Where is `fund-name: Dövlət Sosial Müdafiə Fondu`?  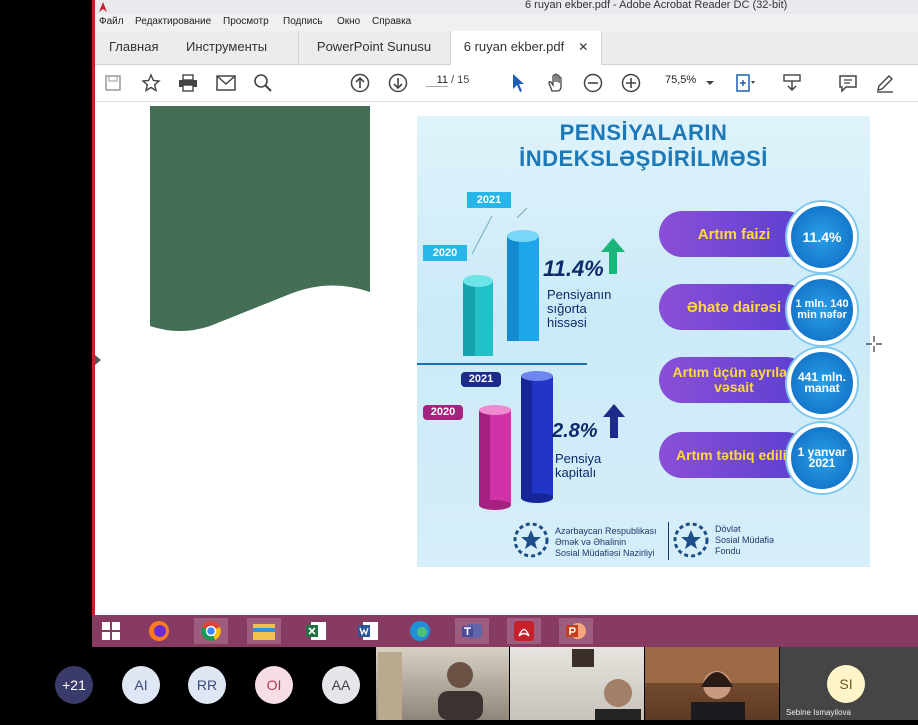 fund-name: Dövlət Sosial Müdafiə Fondu is located at coordinates (744, 540).